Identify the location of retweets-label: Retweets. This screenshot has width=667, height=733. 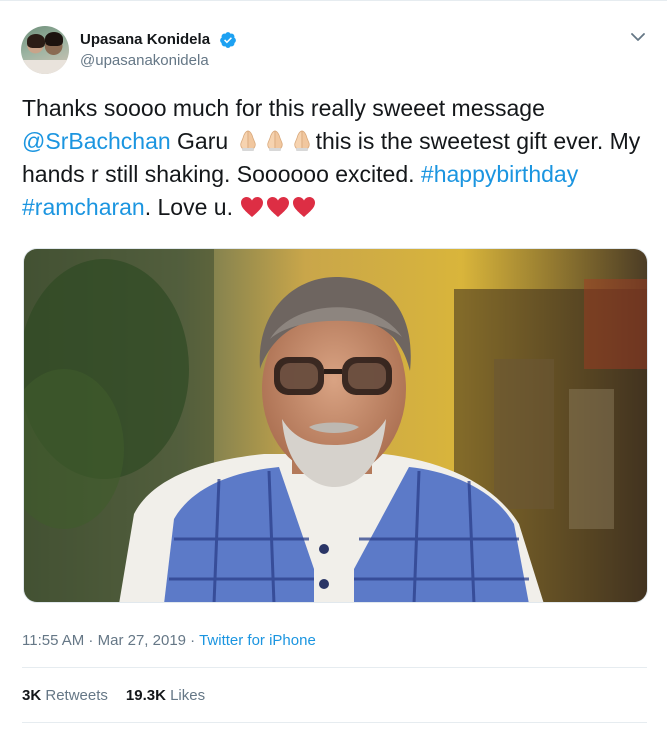
(76, 695).